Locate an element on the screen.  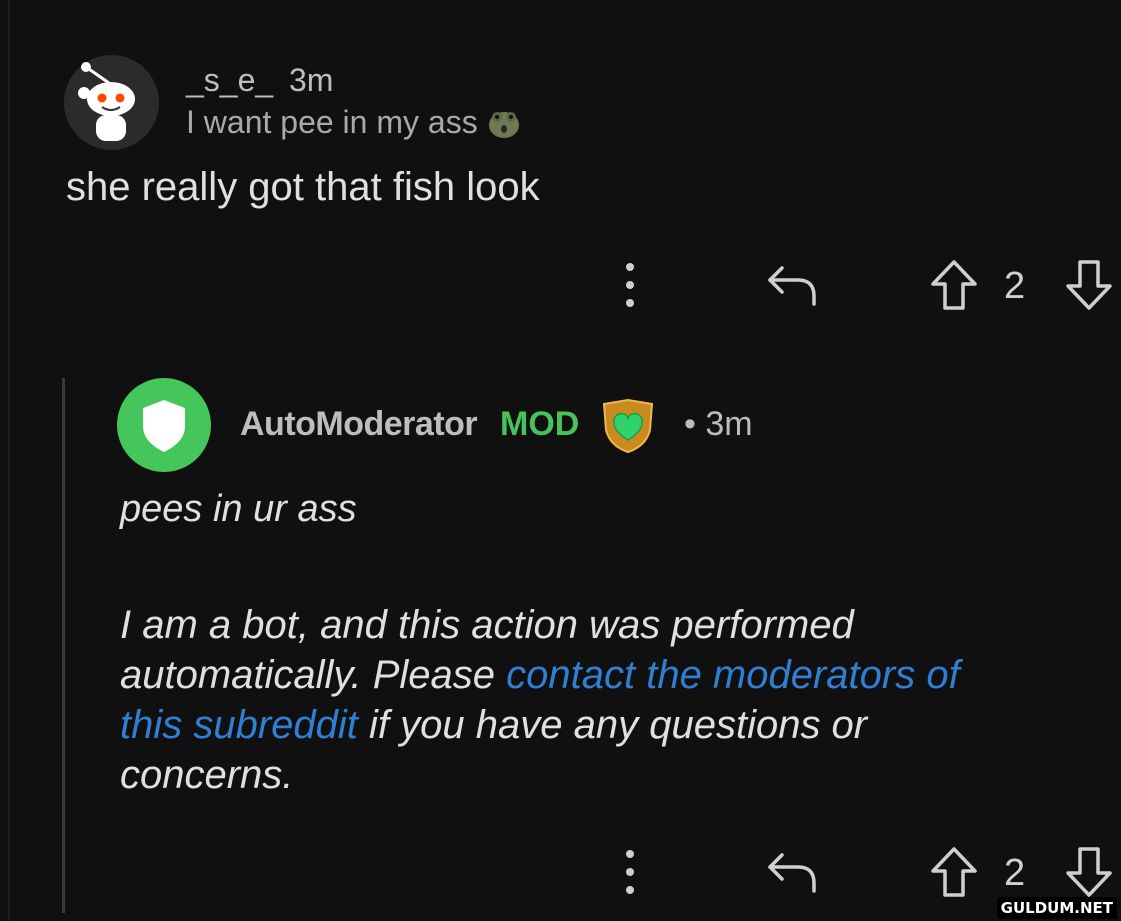
timestamp: 3m is located at coordinates (311, 80).